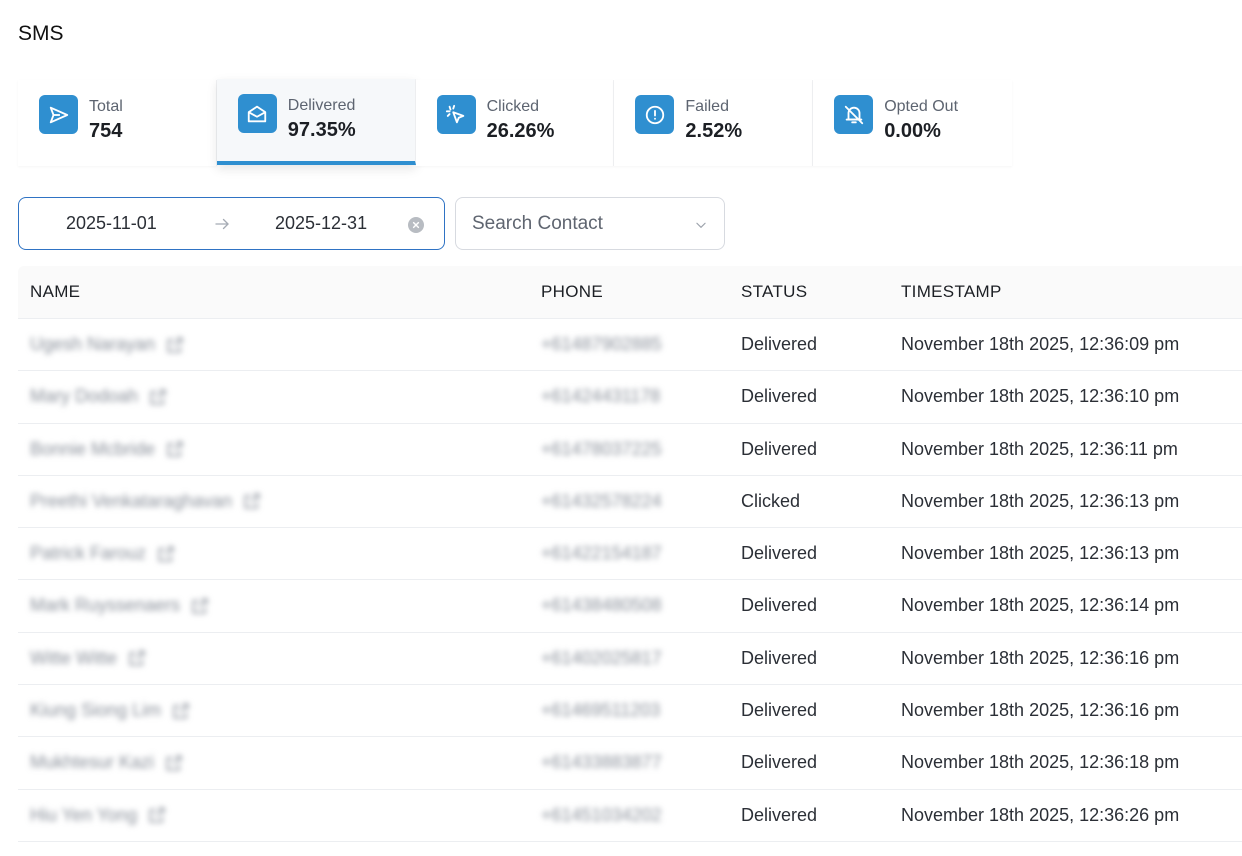 This screenshot has width=1242, height=856. What do you see at coordinates (601, 396) in the screenshot?
I see `phone-cell: +61424431178` at bounding box center [601, 396].